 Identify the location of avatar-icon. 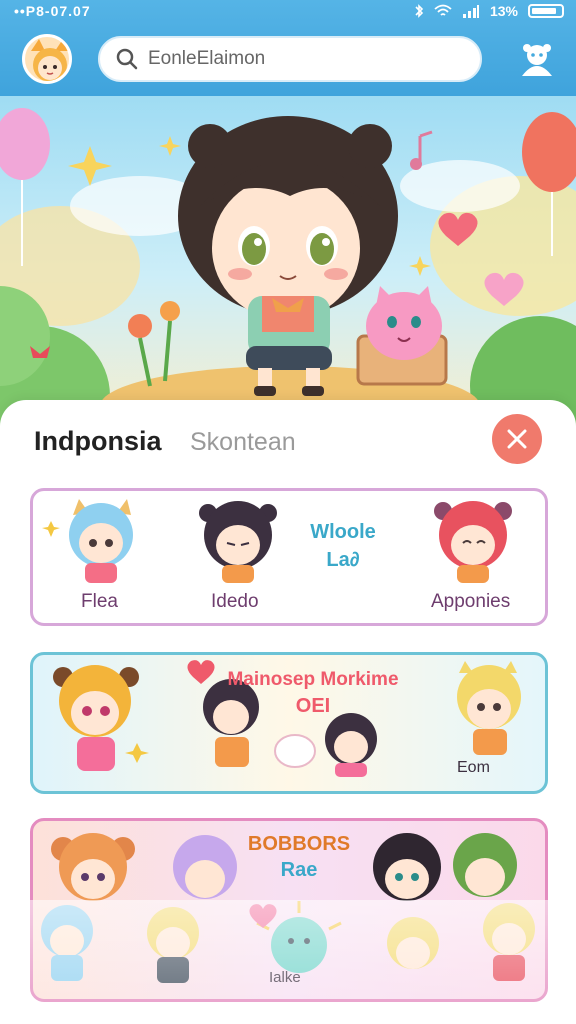
(50, 60).